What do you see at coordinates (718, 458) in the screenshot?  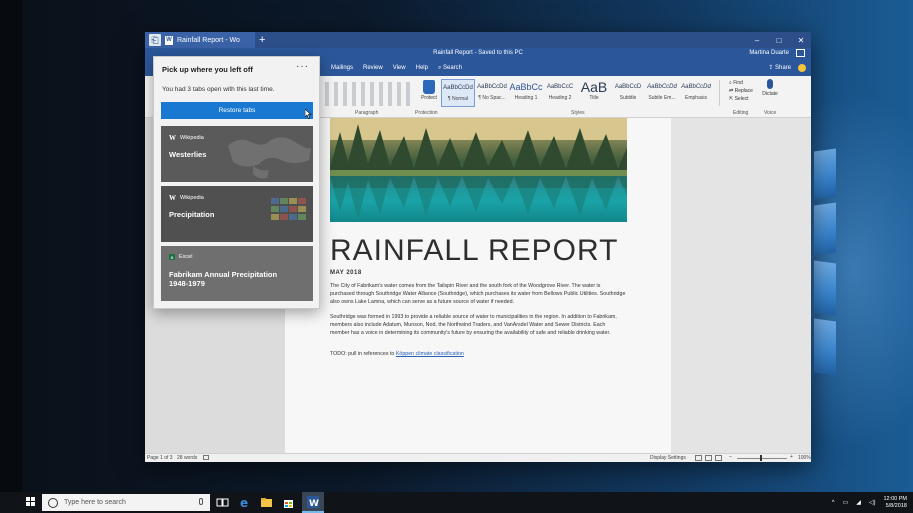 I see `web-layout-icon` at bounding box center [718, 458].